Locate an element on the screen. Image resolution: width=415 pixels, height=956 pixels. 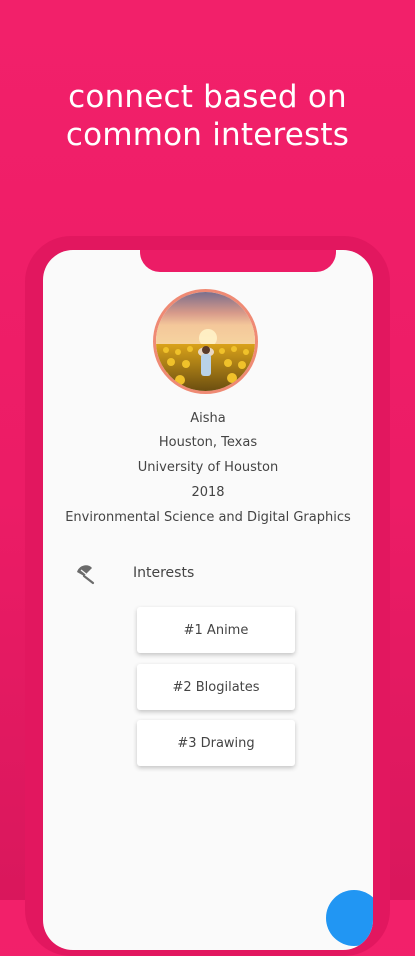
profile-school: University of Houston is located at coordinates (208, 467).